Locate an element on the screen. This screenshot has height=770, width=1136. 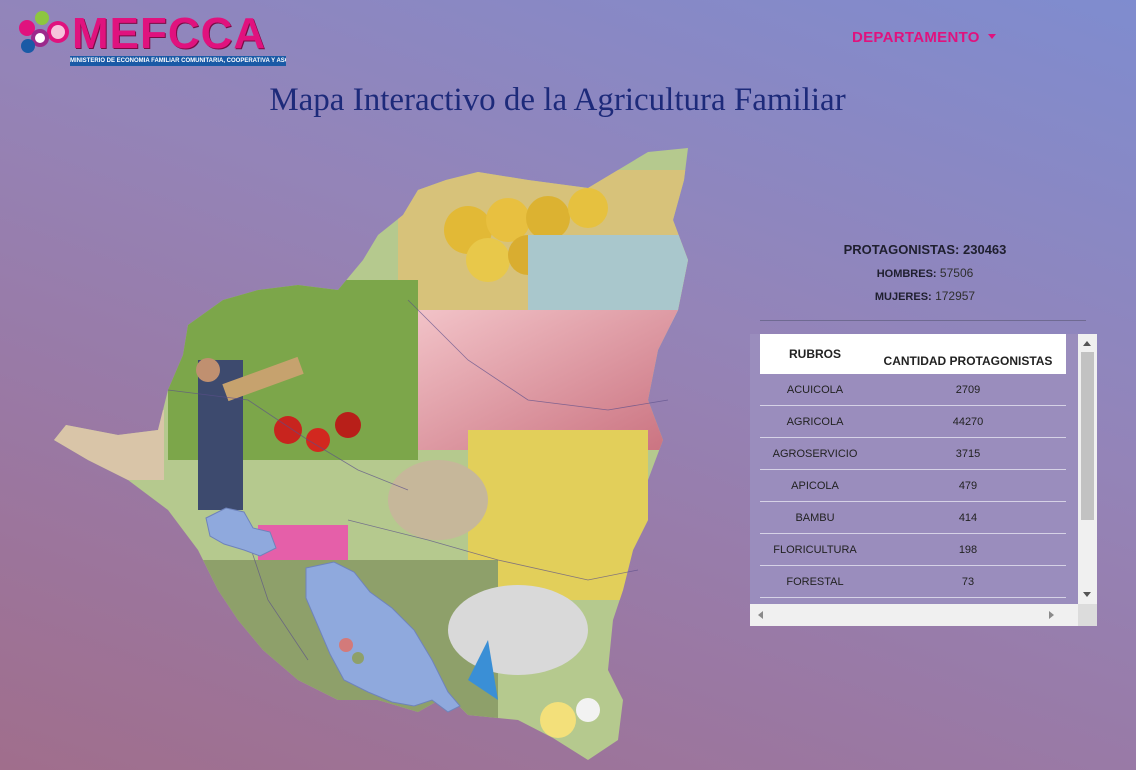
header-rubros: RUBROS is located at coordinates (814, 354).